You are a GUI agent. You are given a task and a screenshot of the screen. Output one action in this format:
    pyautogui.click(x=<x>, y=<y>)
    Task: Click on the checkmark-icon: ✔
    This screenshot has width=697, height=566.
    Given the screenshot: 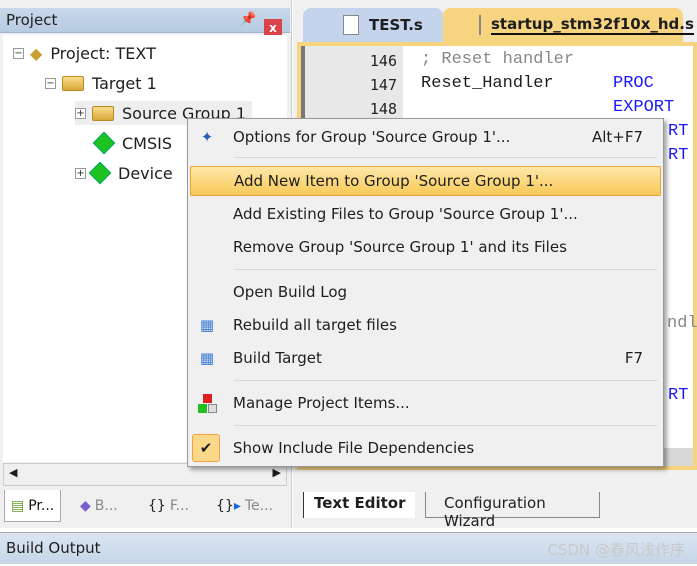 What is the action you would take?
    pyautogui.click(x=206, y=448)
    